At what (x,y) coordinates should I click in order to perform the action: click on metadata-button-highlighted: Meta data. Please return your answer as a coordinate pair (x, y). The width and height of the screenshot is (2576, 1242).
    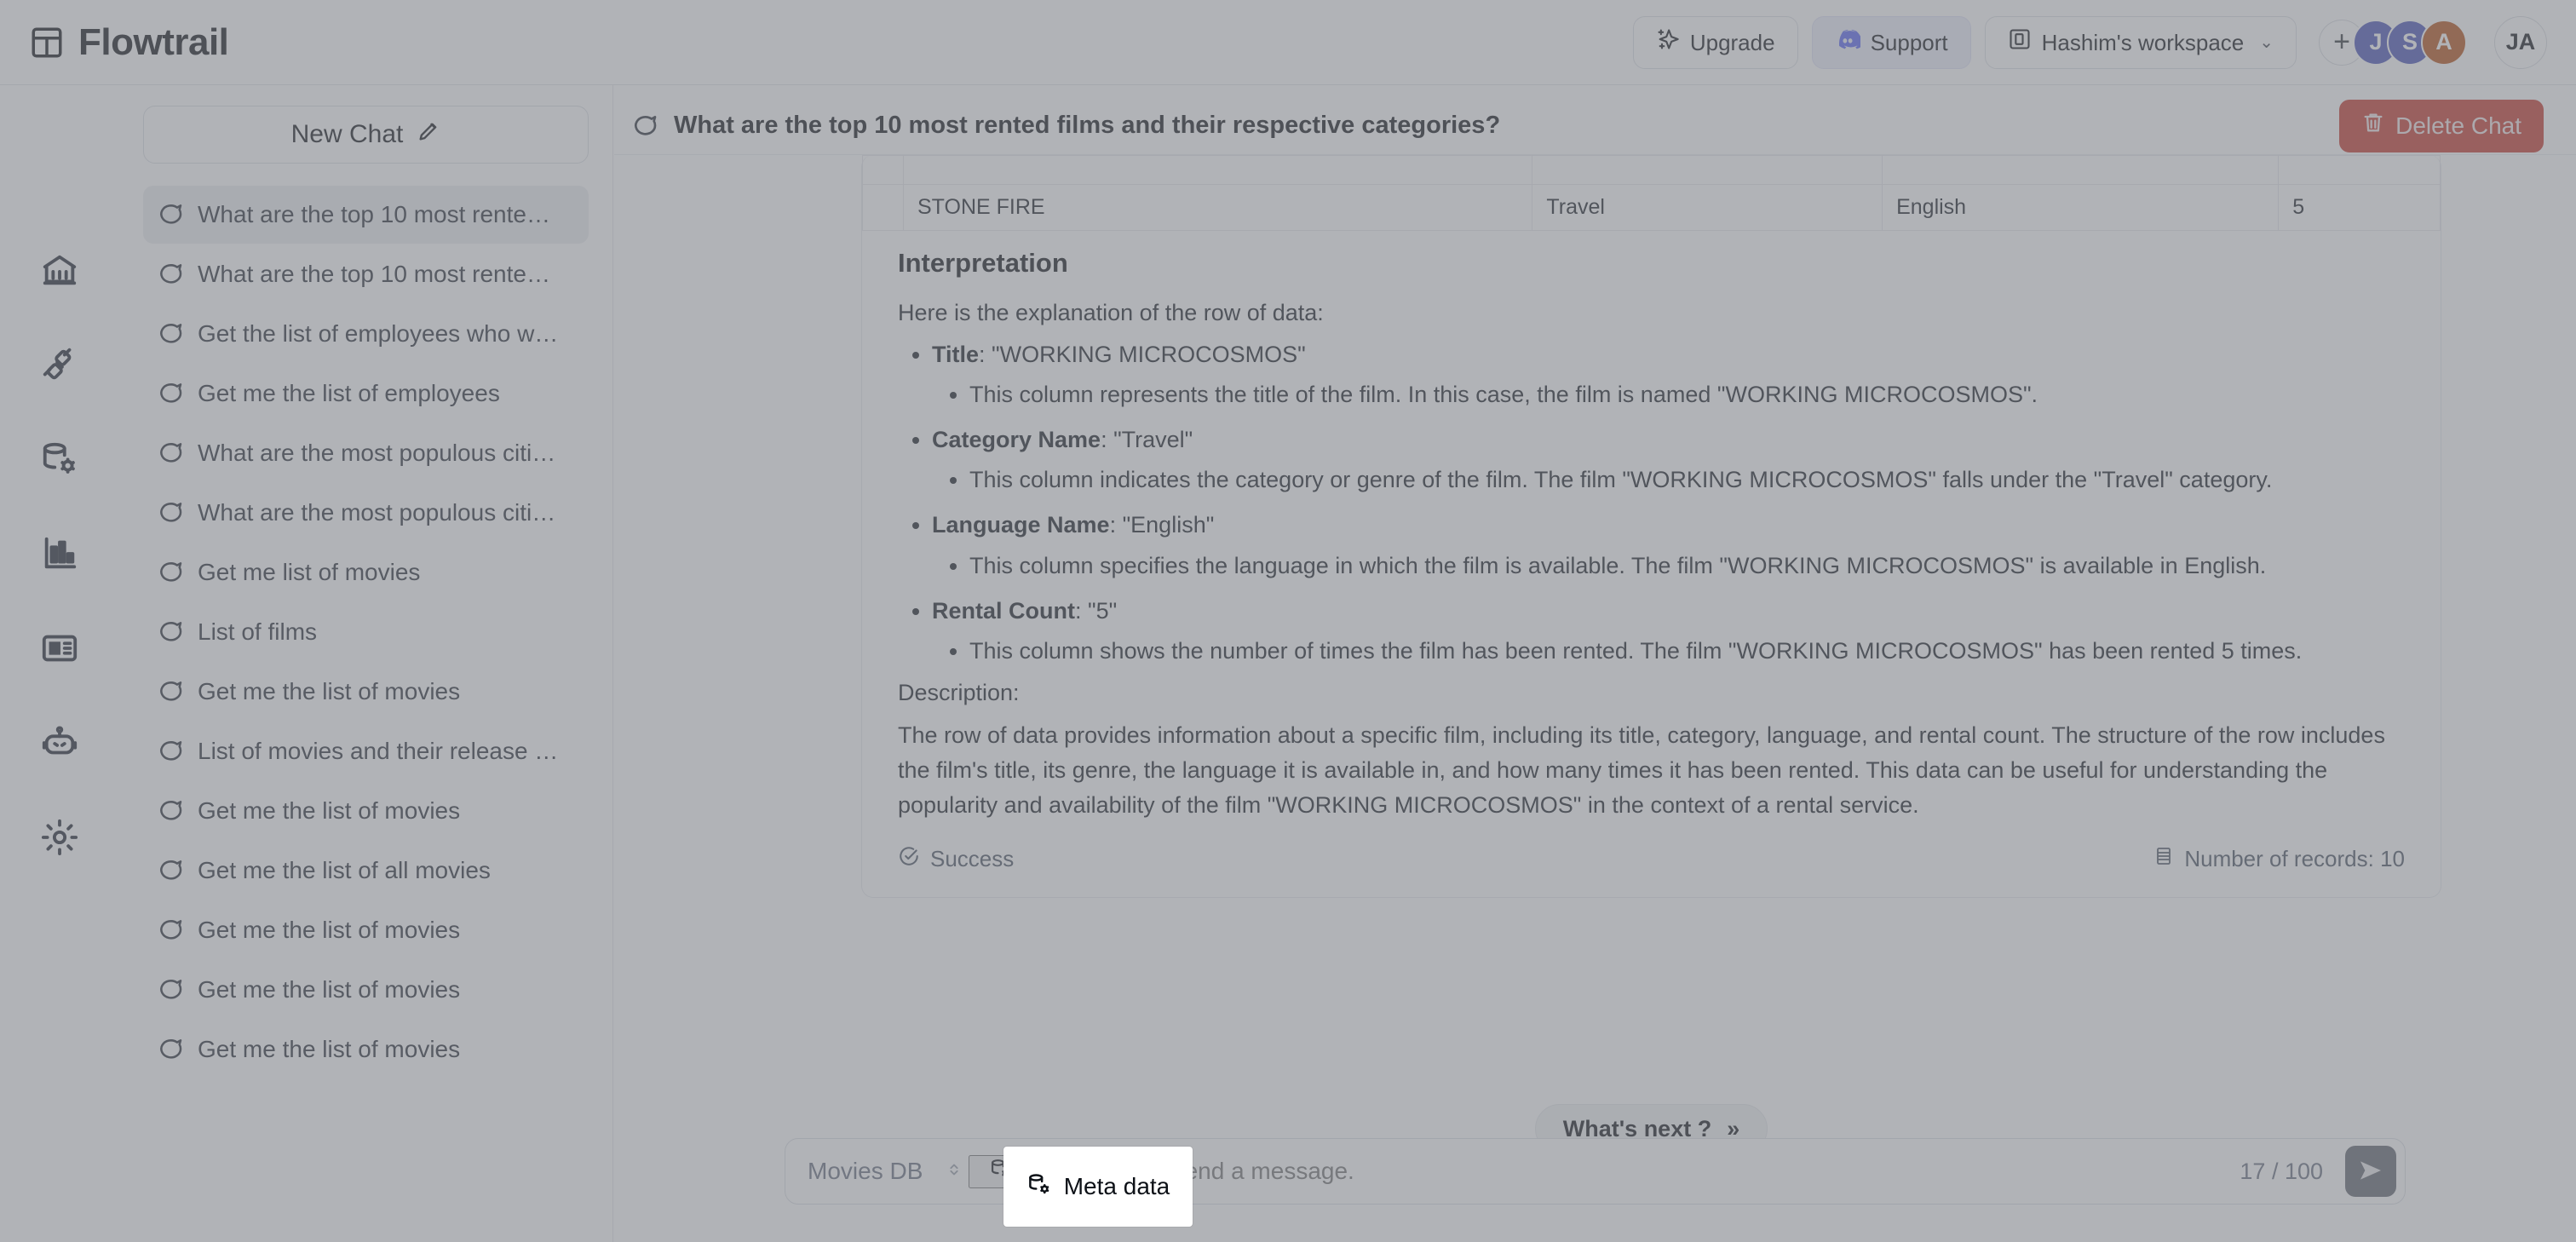
    Looking at the image, I should click on (1099, 1187).